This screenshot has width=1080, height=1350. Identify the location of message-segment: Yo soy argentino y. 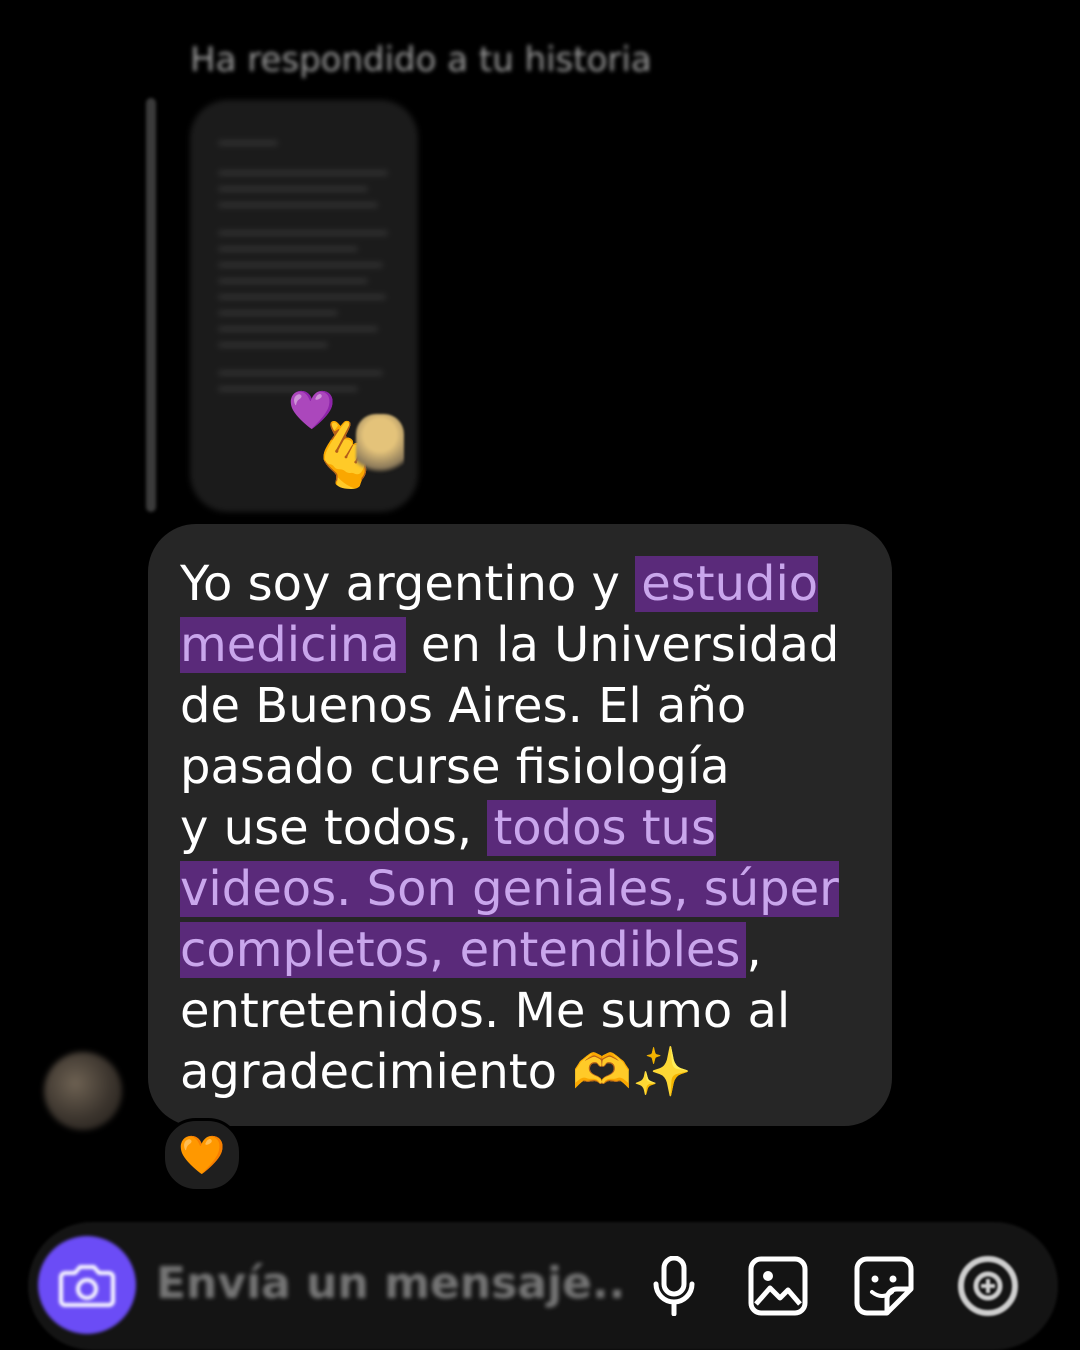
(408, 584).